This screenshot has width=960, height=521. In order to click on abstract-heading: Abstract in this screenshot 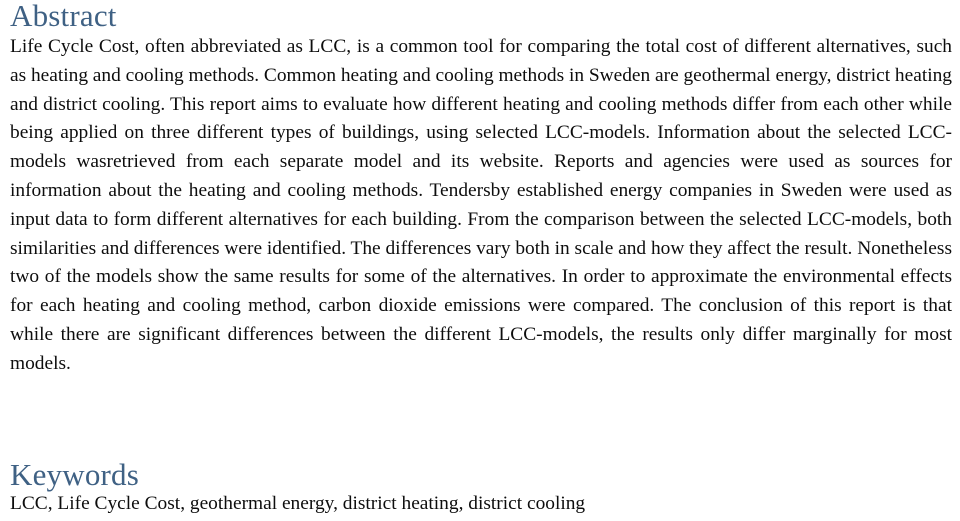, I will do `click(63, 16)`.